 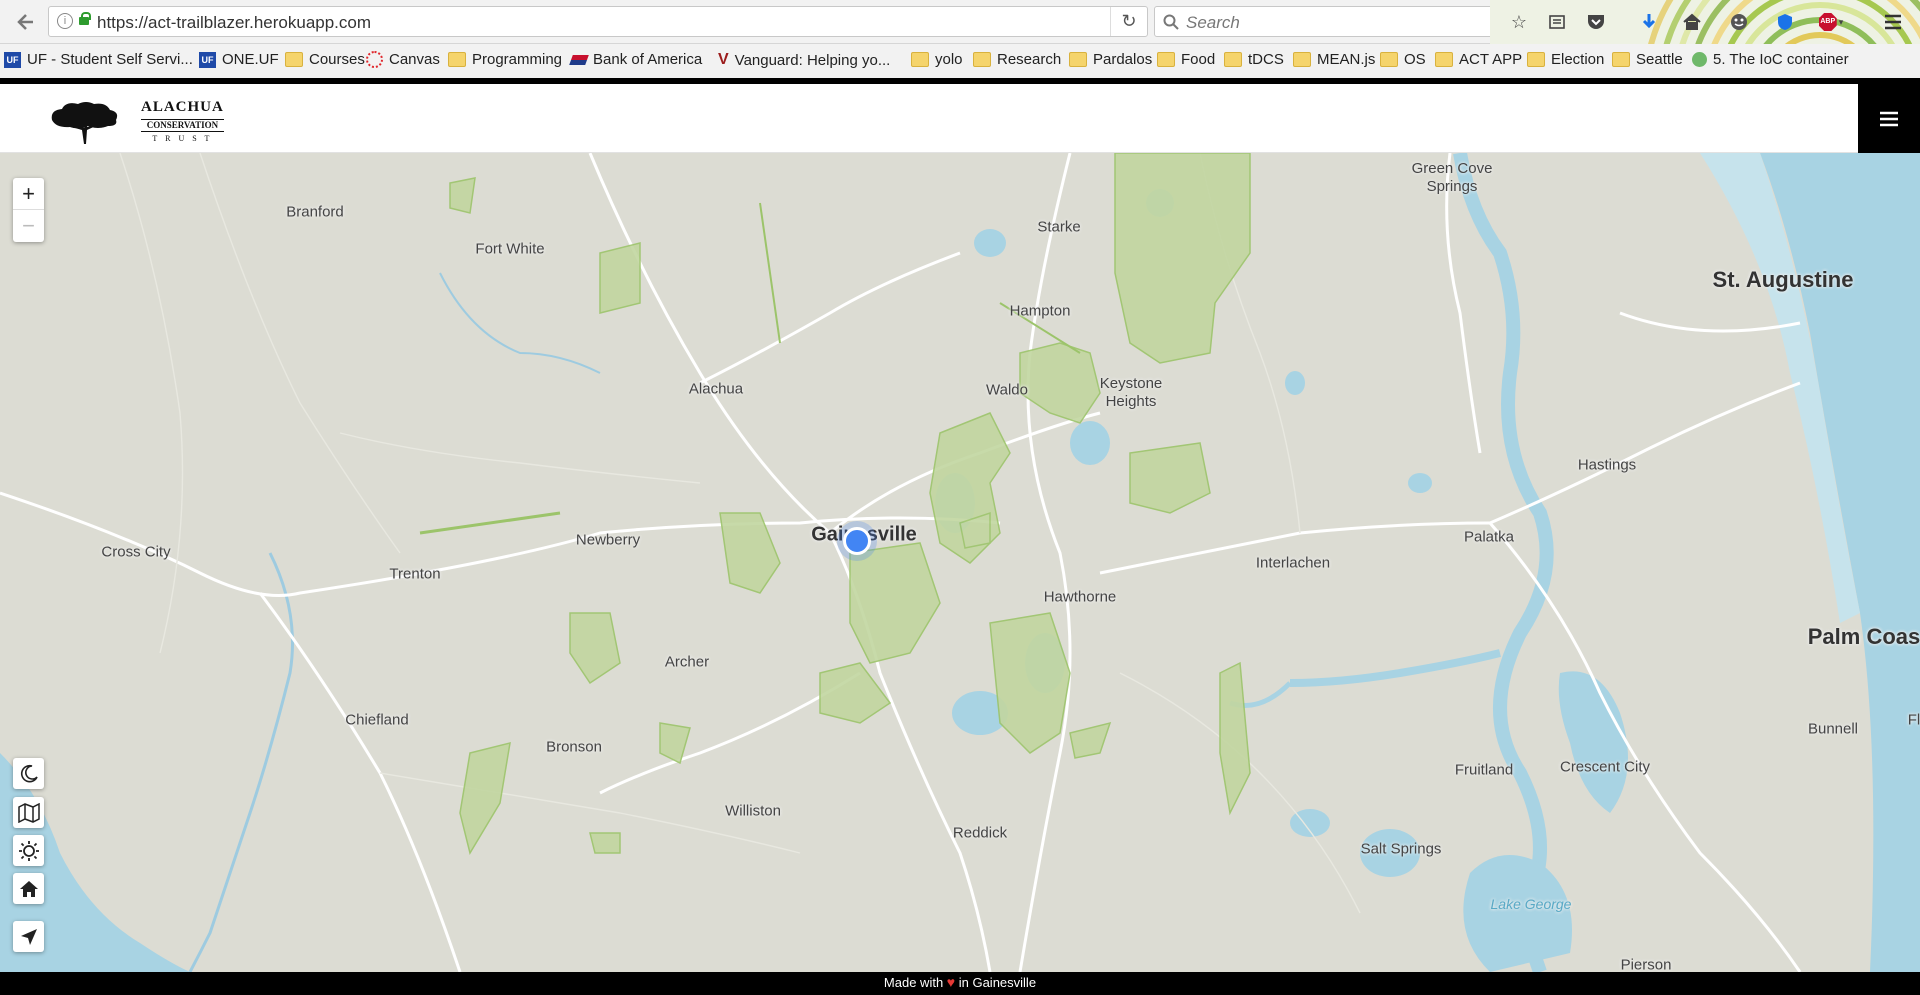 What do you see at coordinates (1171, 22) in the screenshot?
I see `search-icon` at bounding box center [1171, 22].